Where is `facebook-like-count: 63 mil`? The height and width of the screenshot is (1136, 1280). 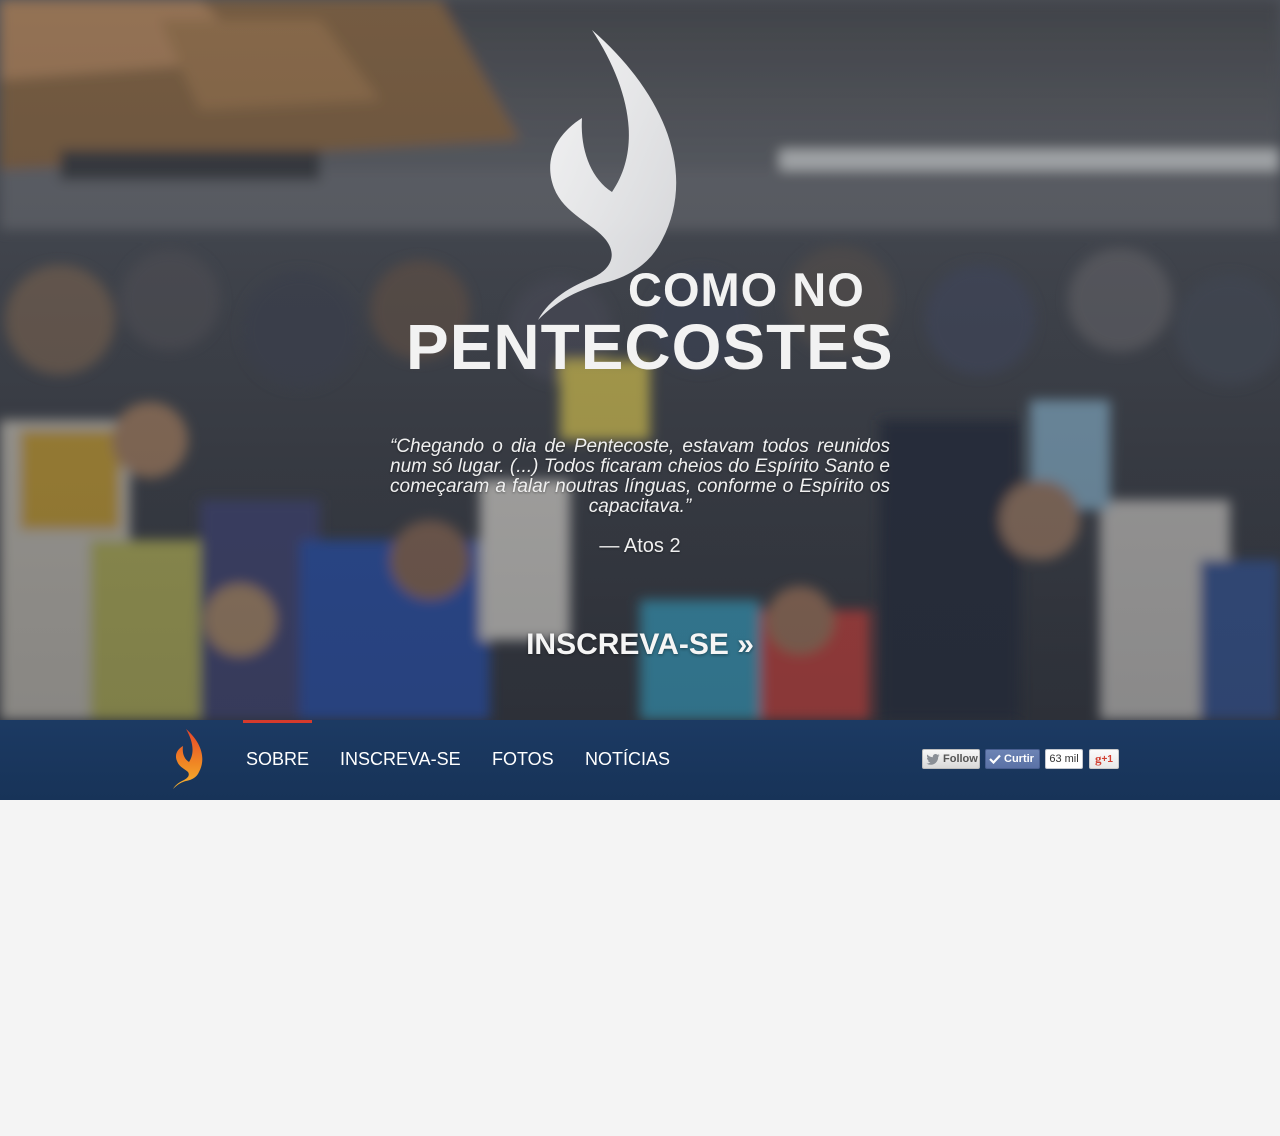
facebook-like-count: 63 mil is located at coordinates (1064, 759).